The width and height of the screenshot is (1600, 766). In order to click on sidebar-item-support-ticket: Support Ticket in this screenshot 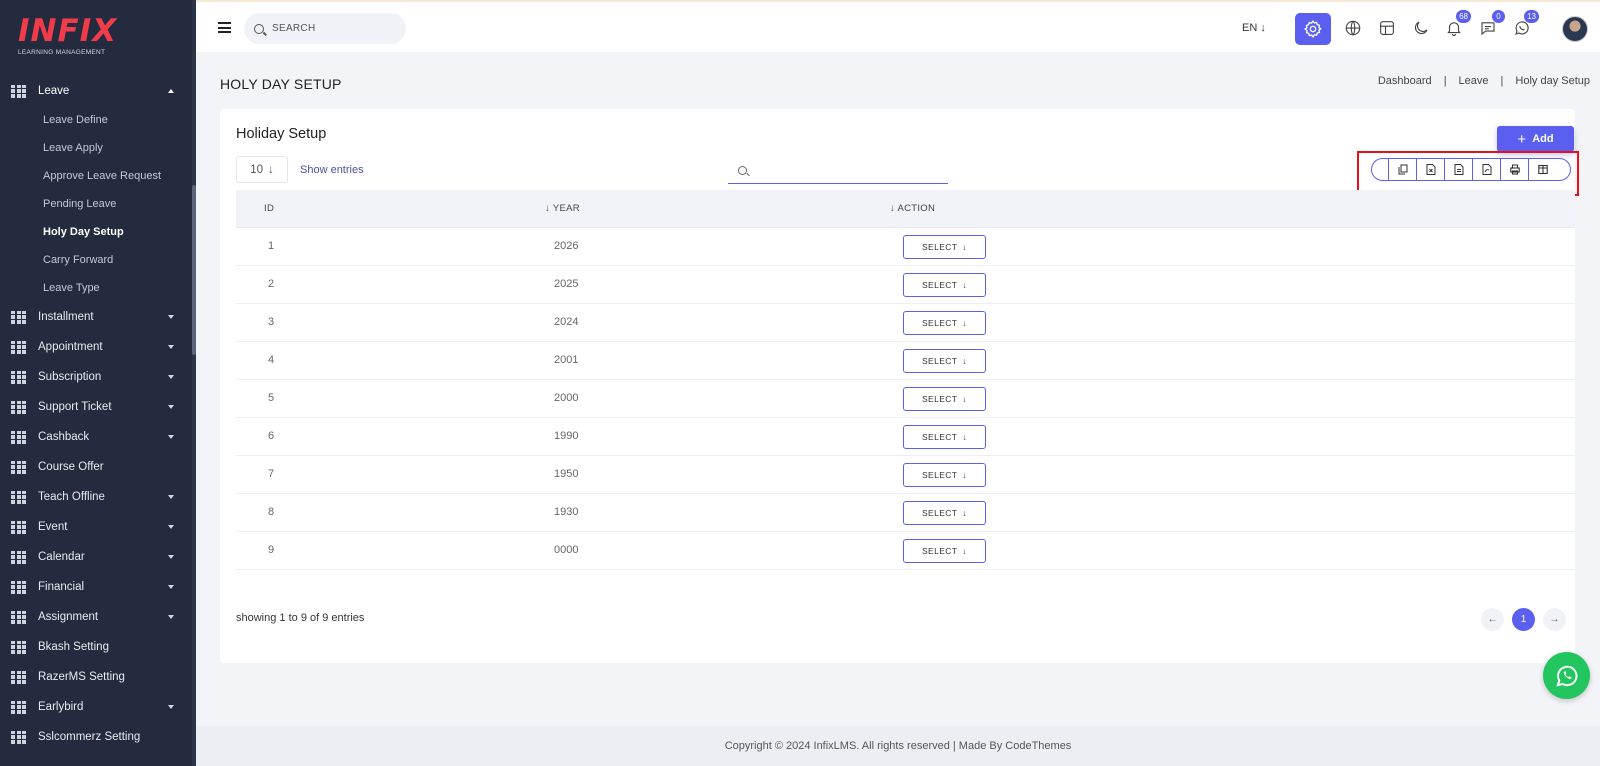, I will do `click(96, 407)`.